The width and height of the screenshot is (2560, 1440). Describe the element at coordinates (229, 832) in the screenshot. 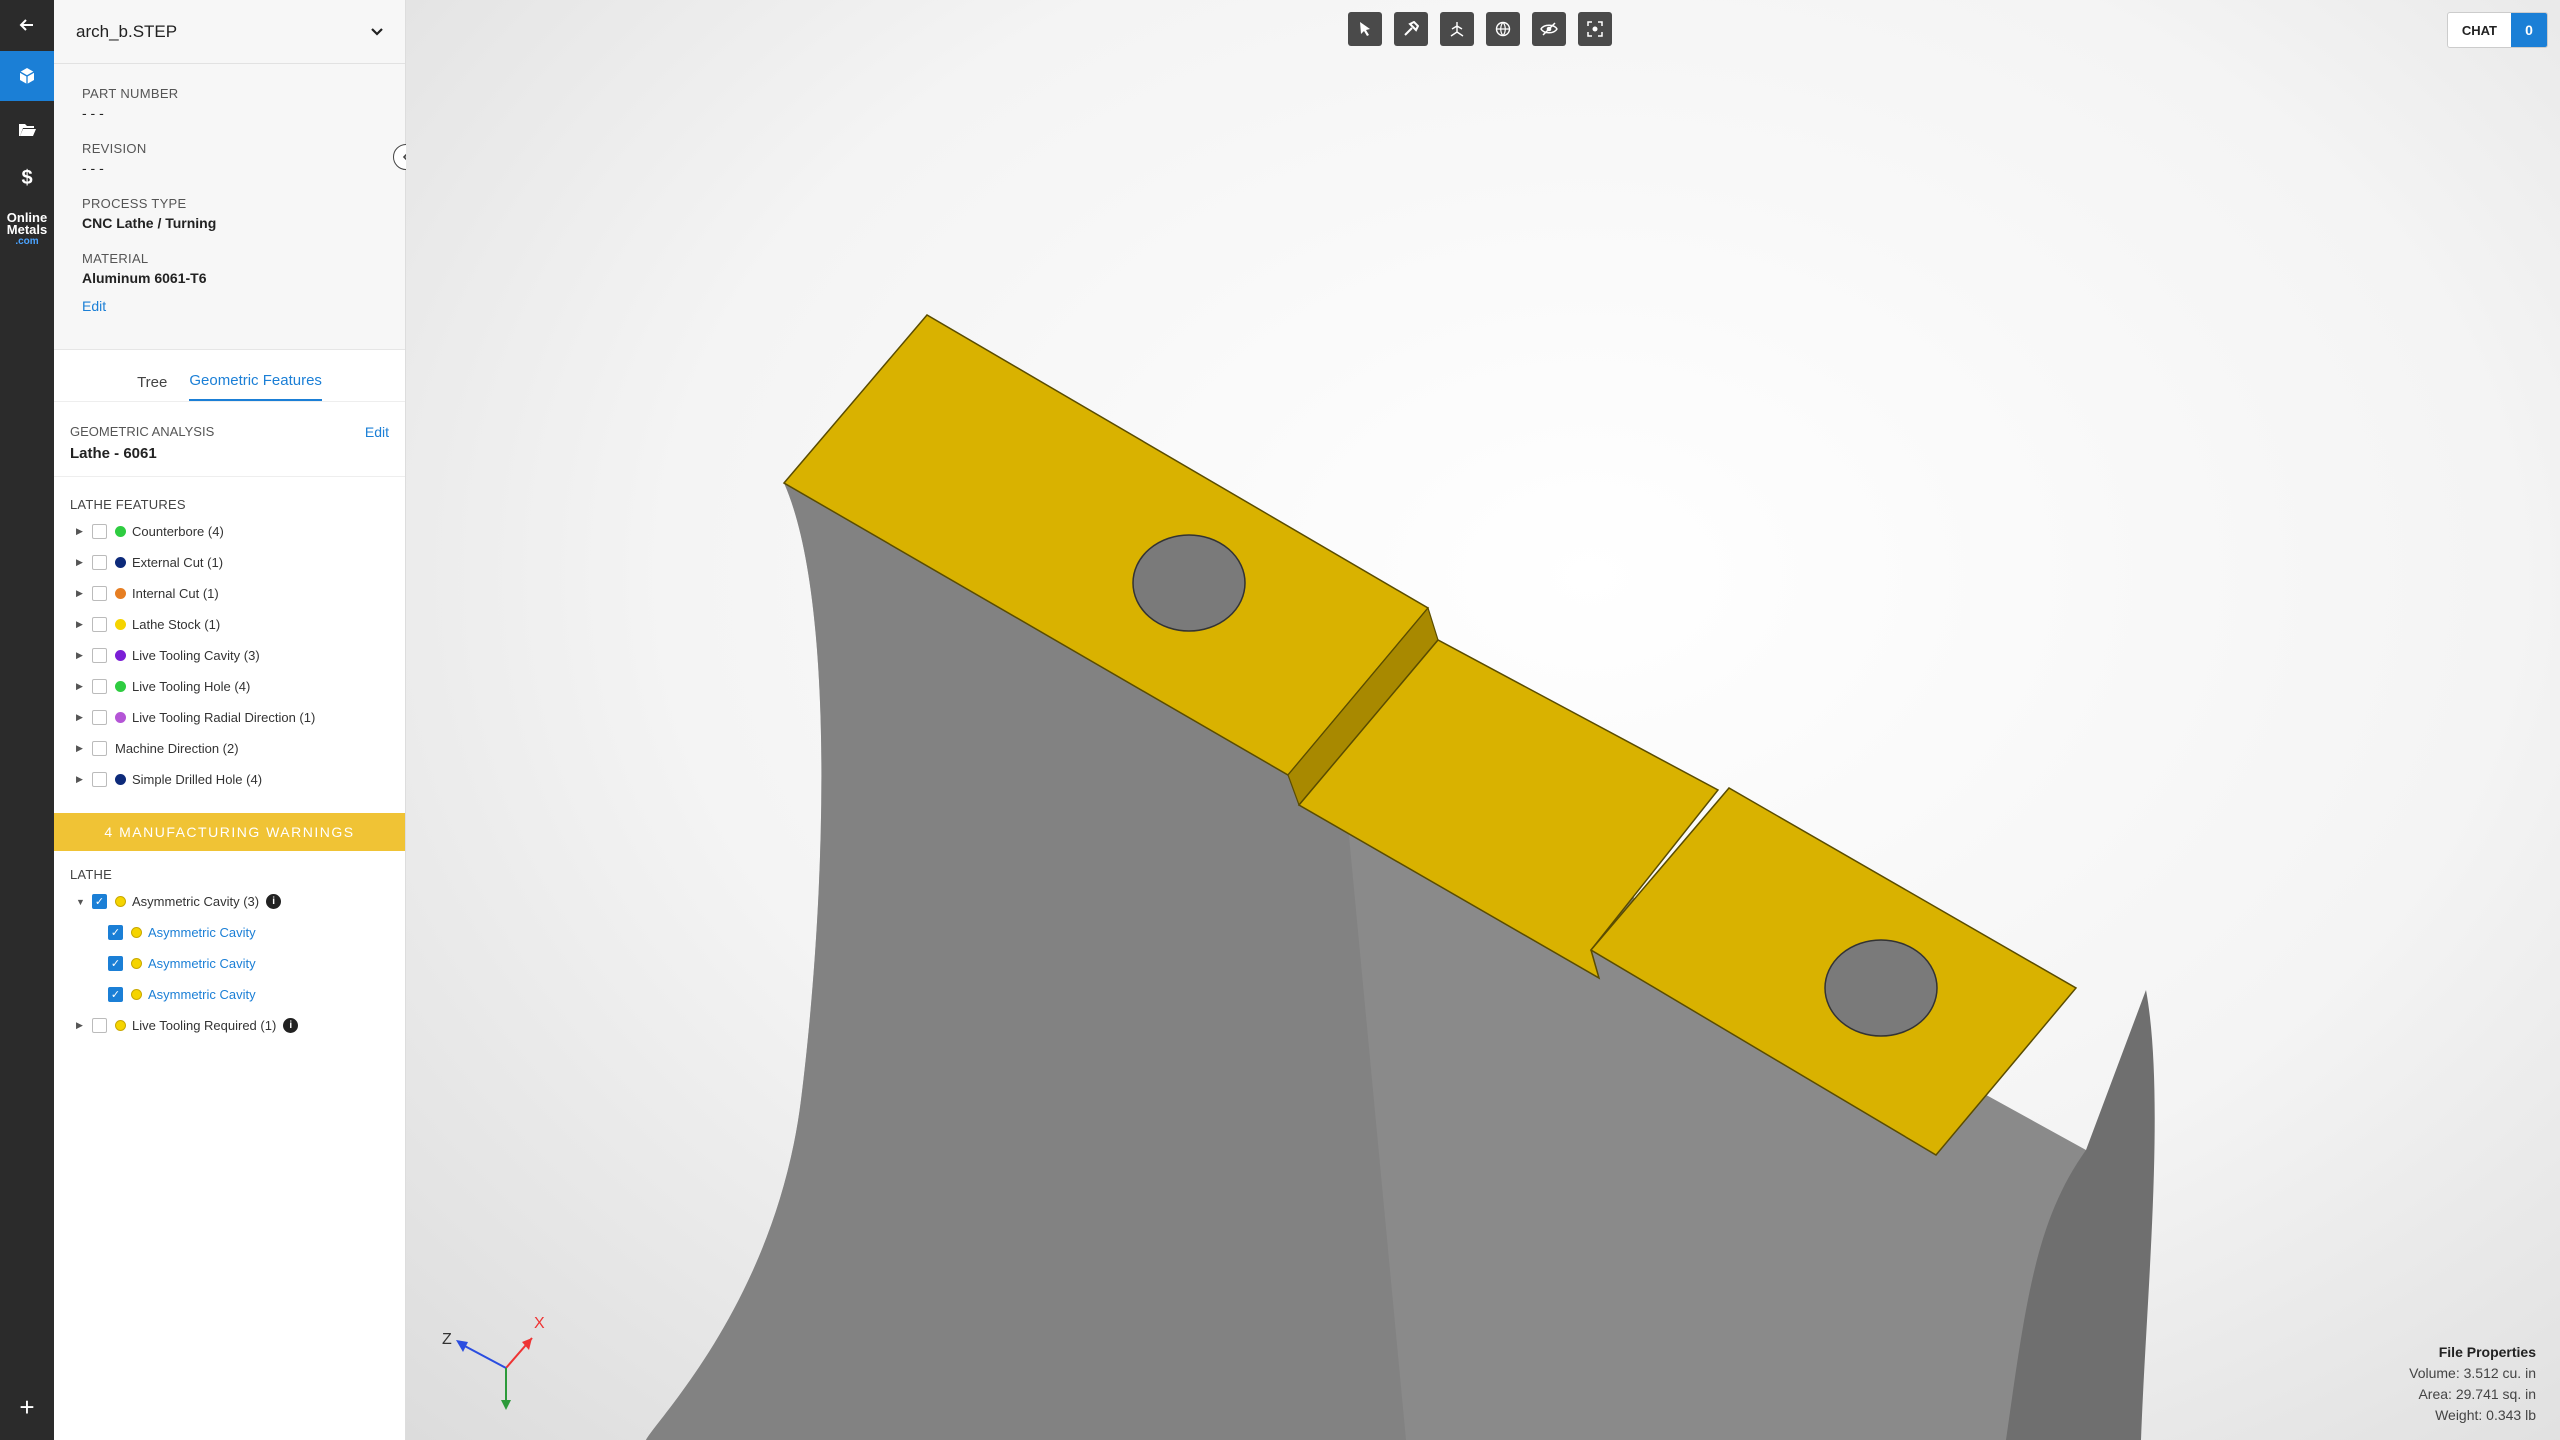

I see `manufacturing-warnings-banner: 4 MANUFACTURING WARNINGS` at that location.